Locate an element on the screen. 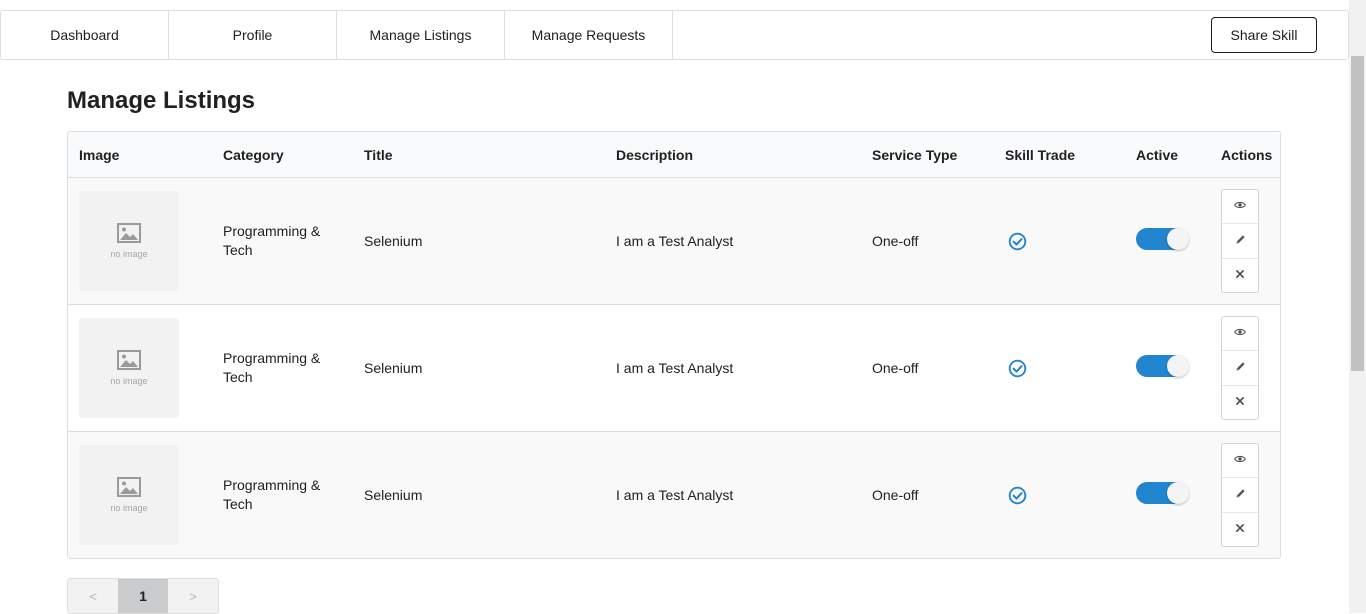 The width and height of the screenshot is (1366, 614). pagination: < 1 > is located at coordinates (143, 596).